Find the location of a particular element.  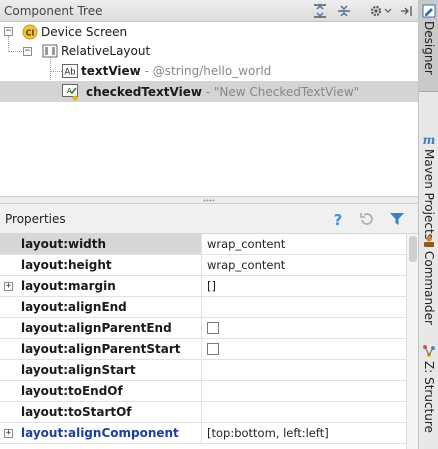

structure-icon is located at coordinates (429, 351).